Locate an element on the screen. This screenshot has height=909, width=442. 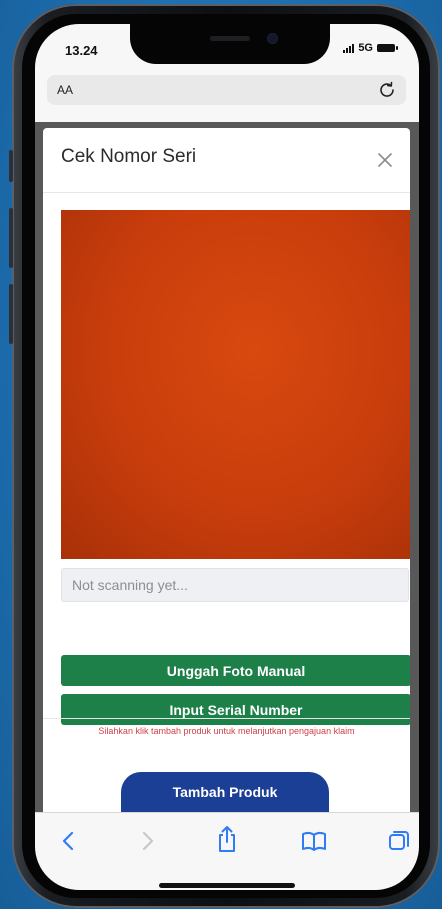
close-icon is located at coordinates (385, 160).